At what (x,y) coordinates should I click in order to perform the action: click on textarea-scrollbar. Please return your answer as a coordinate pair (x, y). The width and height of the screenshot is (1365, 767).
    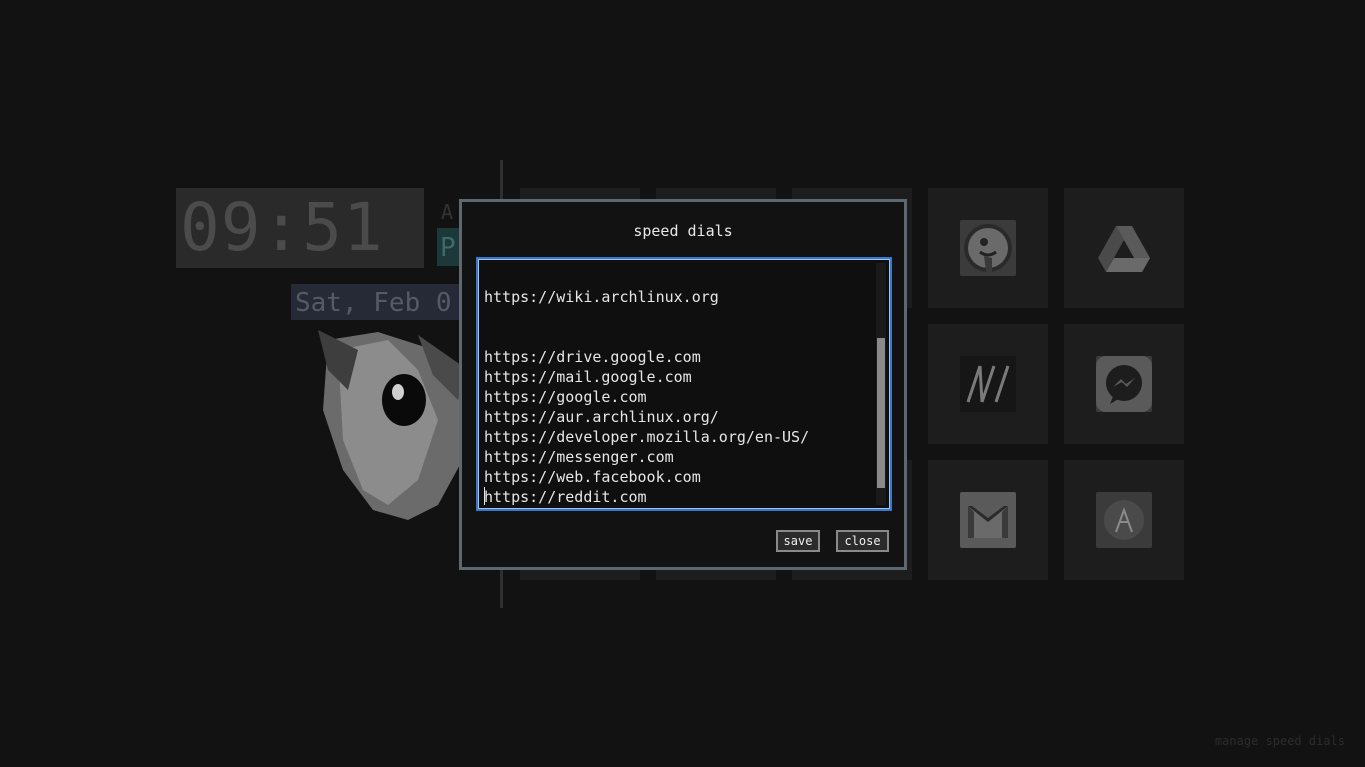
    Looking at the image, I should click on (881, 384).